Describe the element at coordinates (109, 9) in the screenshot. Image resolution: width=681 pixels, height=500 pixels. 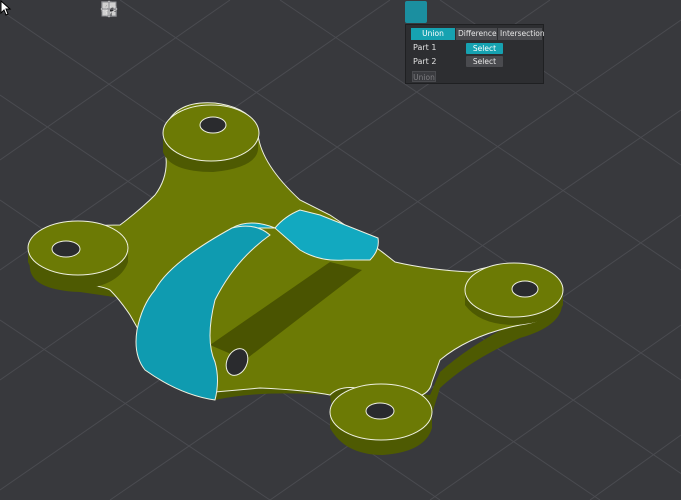
I see `fit-view-icon` at that location.